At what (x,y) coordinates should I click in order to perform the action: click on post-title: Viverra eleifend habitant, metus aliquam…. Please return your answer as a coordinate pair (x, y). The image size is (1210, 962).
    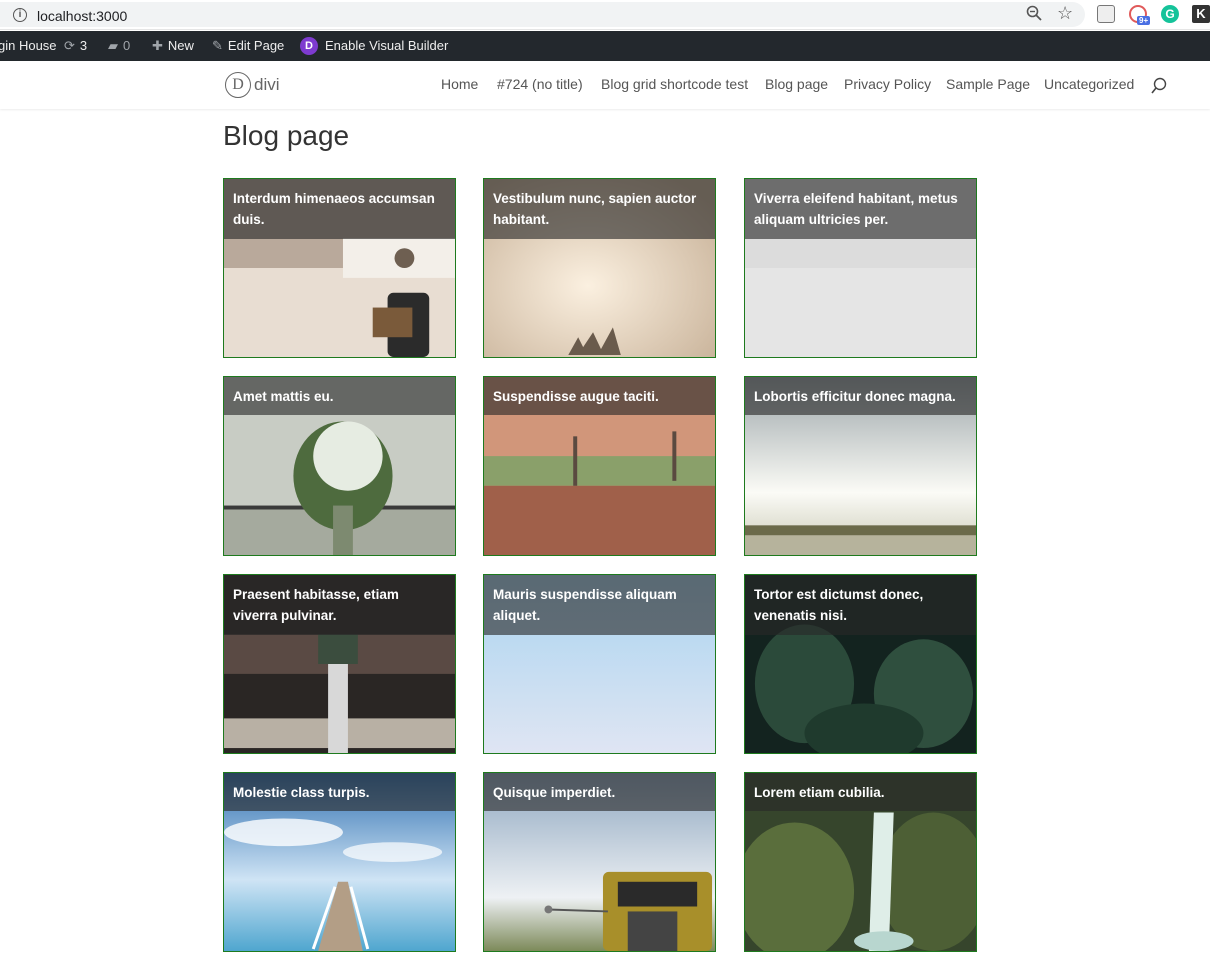
    Looking at the image, I should click on (860, 209).